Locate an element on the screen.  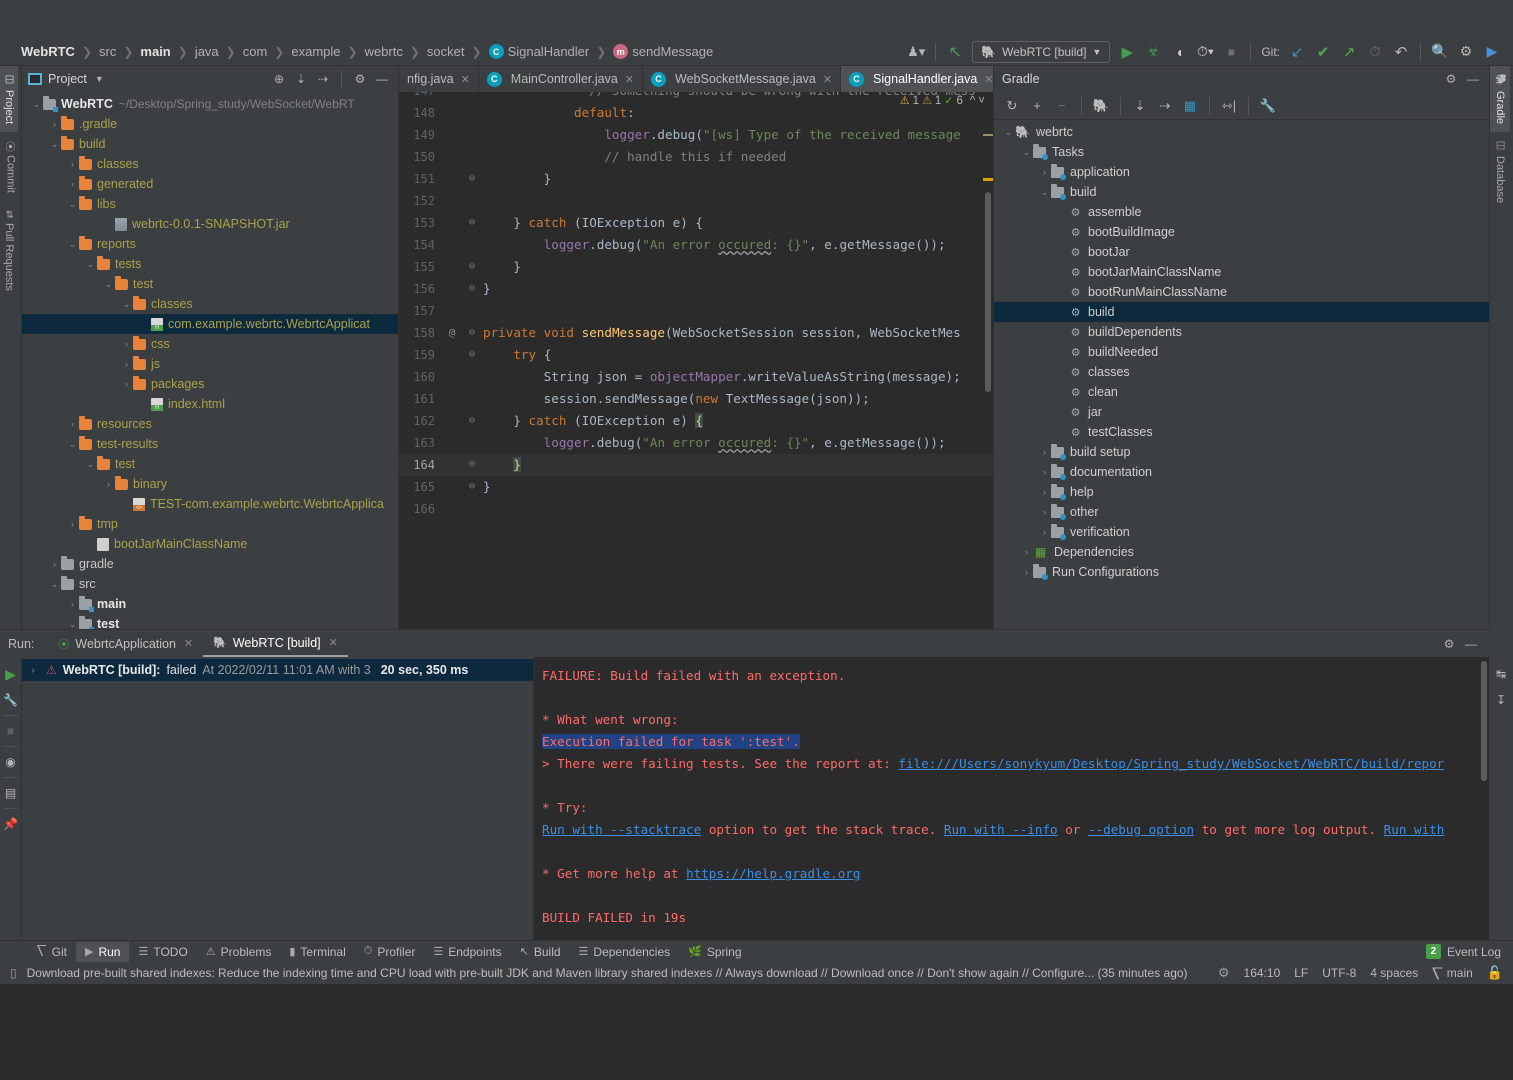
toggle-tasks-icon: ◉ is located at coordinates (11, 762).